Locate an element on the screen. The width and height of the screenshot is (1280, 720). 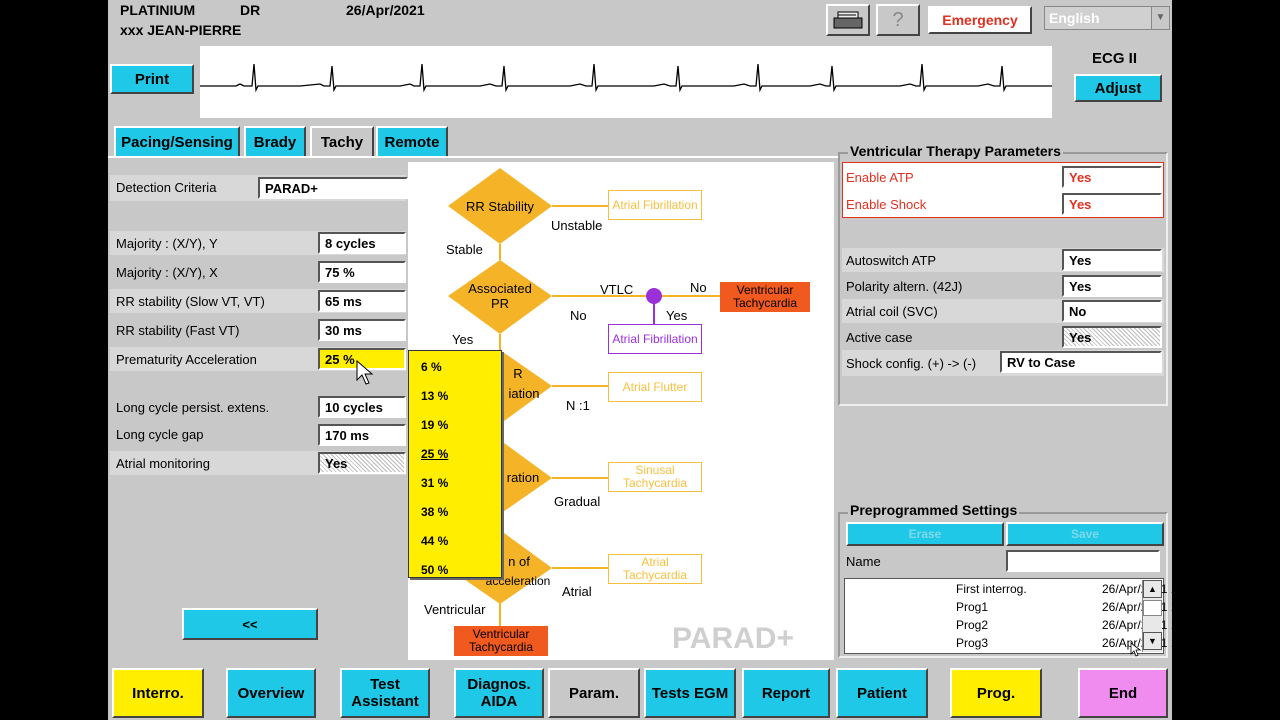
print-button: Print is located at coordinates (152, 79).